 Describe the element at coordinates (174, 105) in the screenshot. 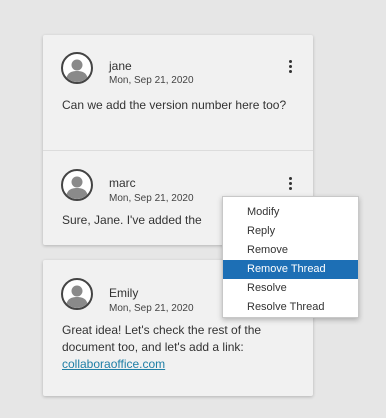

I see `comment-text: Can we add the version number here too?` at that location.